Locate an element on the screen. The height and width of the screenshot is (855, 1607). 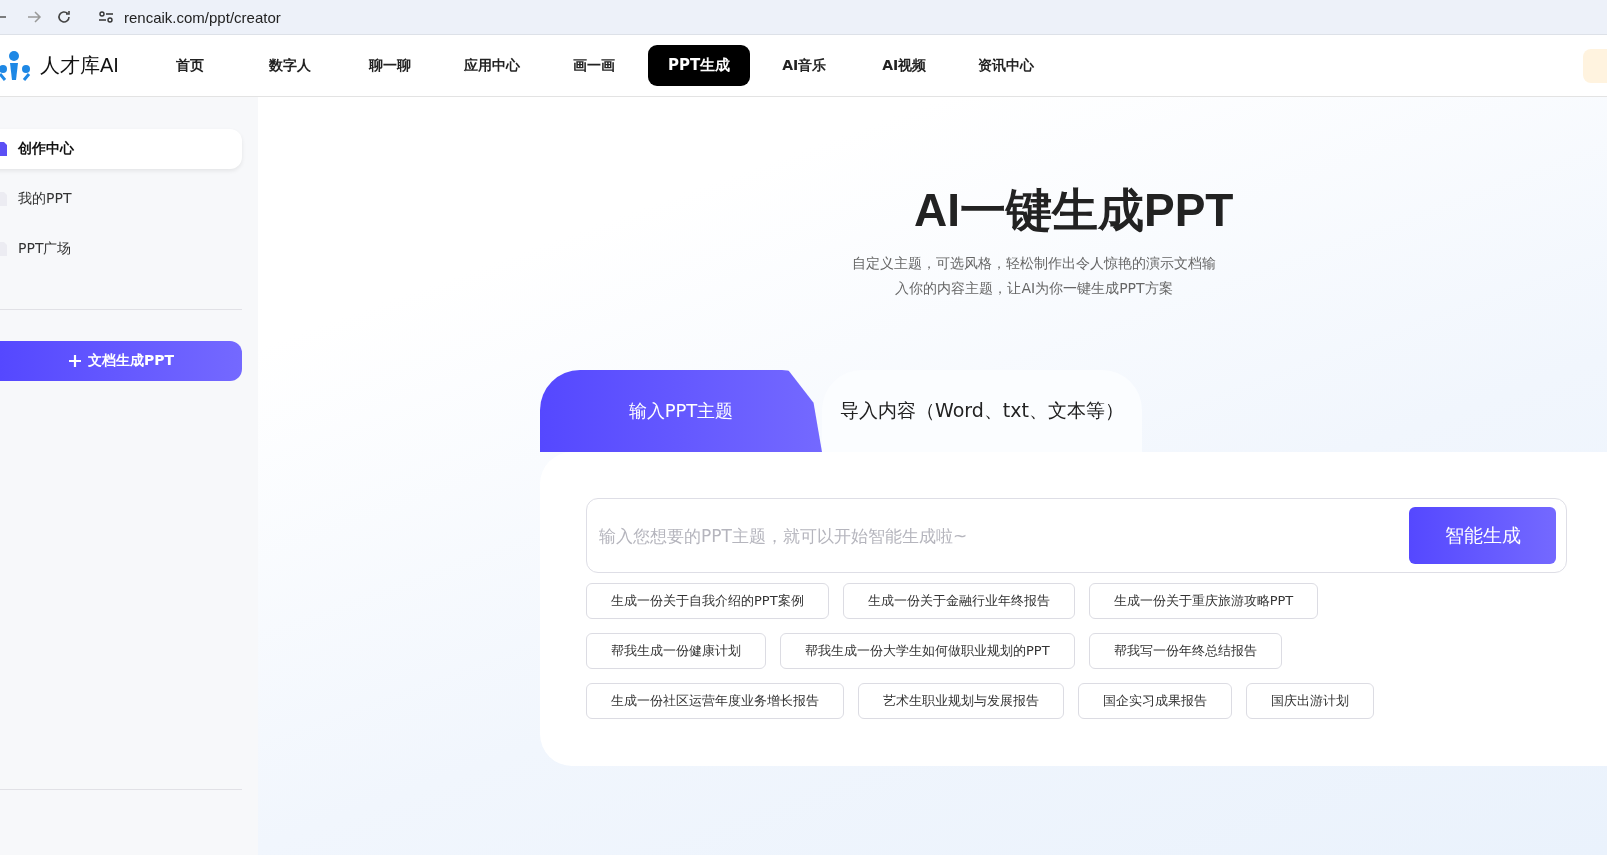
nav-link: AI视频 is located at coordinates (904, 65).